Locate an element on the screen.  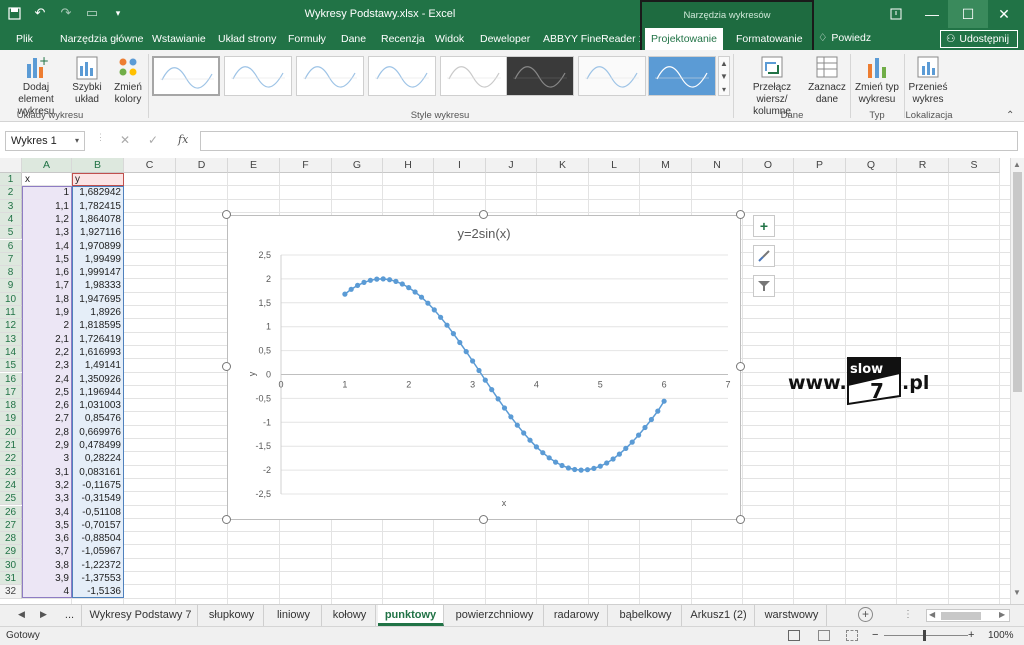
cell-y: -0,11675 is located at coordinates (98, 485).